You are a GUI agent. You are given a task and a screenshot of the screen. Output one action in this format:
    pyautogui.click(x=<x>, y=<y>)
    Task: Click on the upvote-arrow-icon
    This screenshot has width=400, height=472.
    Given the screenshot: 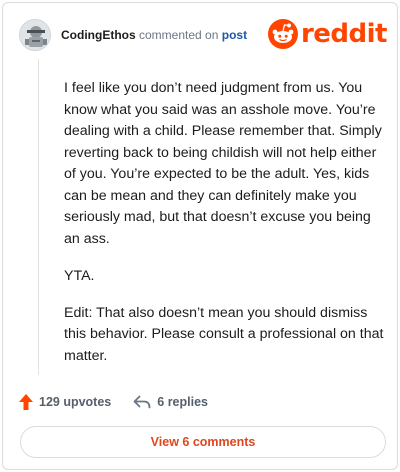 What is the action you would take?
    pyautogui.click(x=26, y=402)
    